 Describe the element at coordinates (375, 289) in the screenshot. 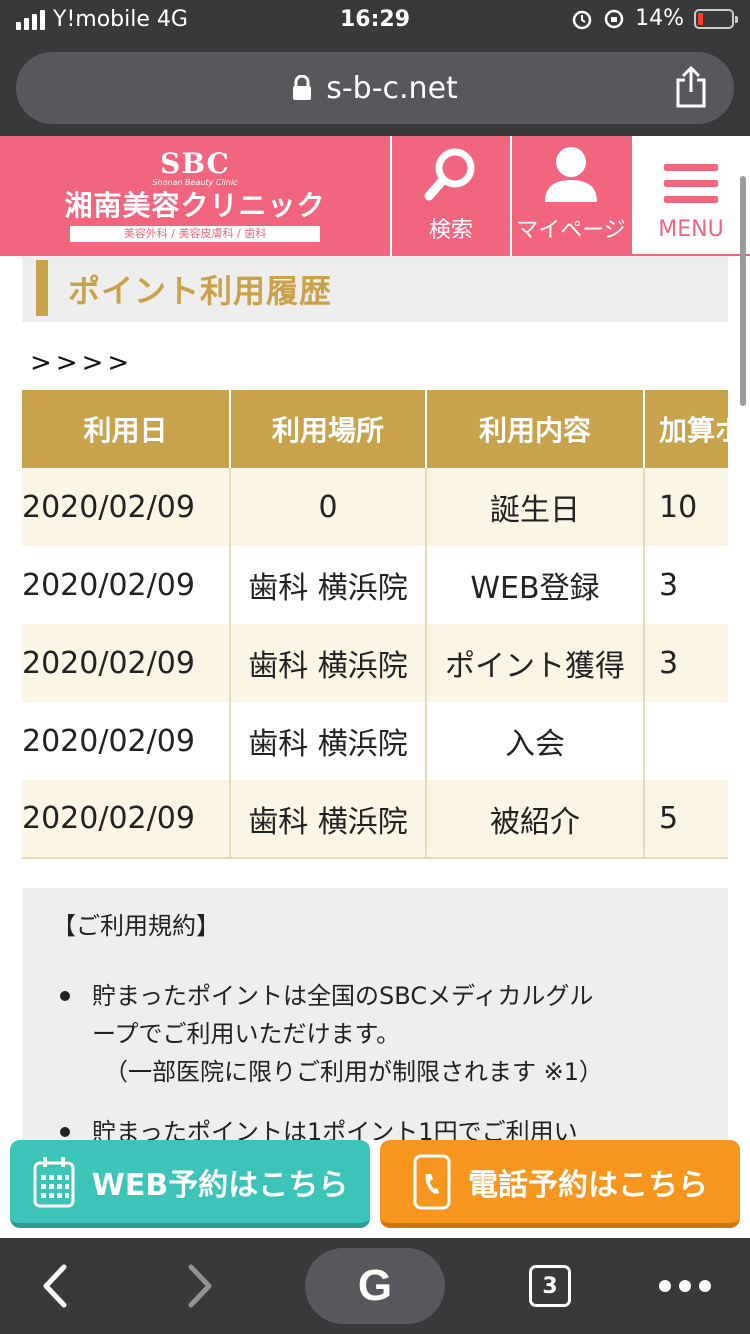

I see `section-title: ポイント利用履歴` at that location.